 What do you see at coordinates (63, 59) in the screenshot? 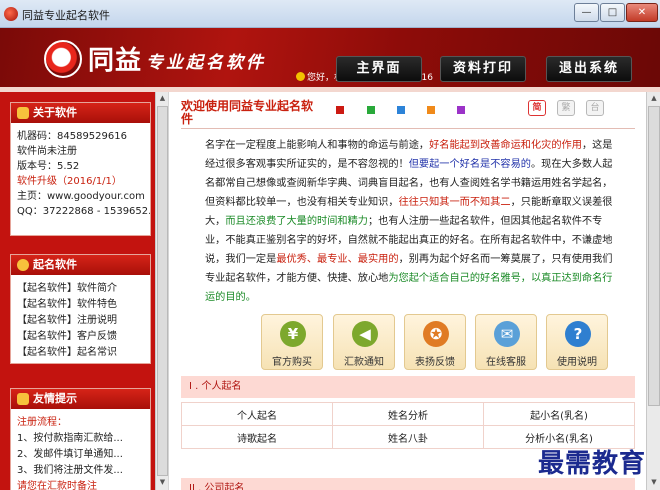
I see `logo-icon` at bounding box center [63, 59].